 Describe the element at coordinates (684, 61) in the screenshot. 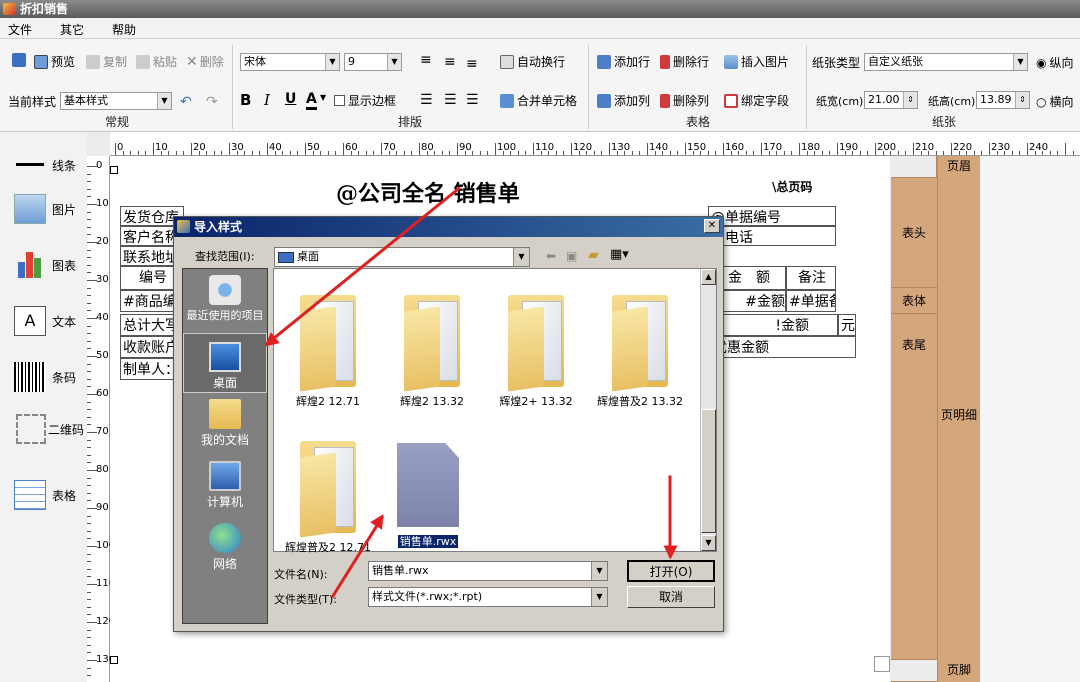

I see `delete-row-button: 删除行` at that location.